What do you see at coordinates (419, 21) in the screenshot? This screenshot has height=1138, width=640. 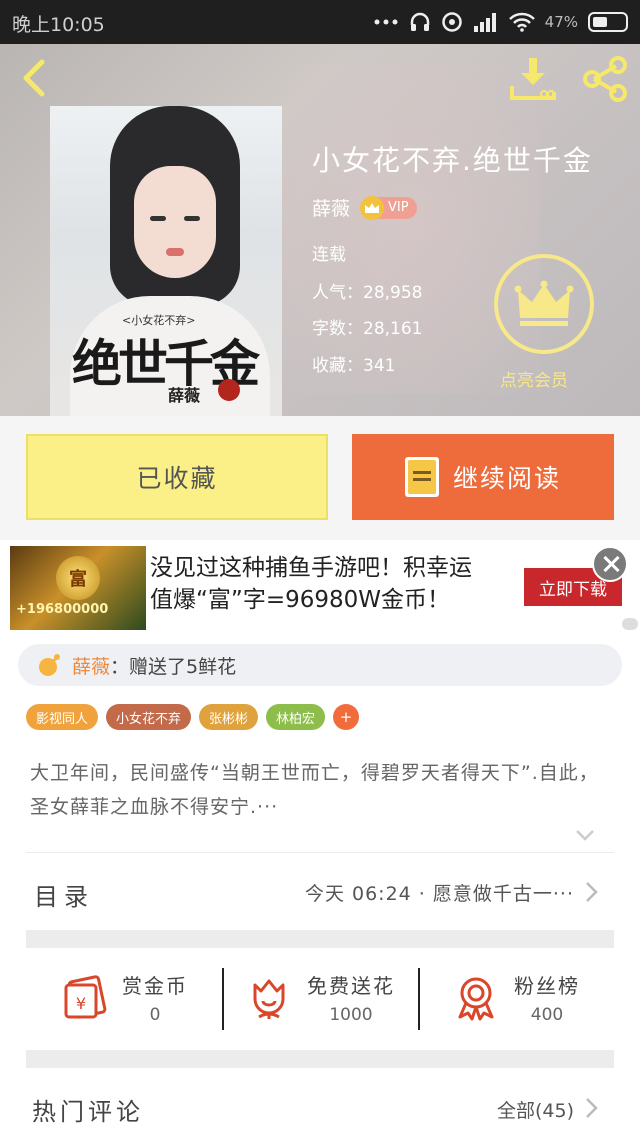 I see `headphones-icon` at bounding box center [419, 21].